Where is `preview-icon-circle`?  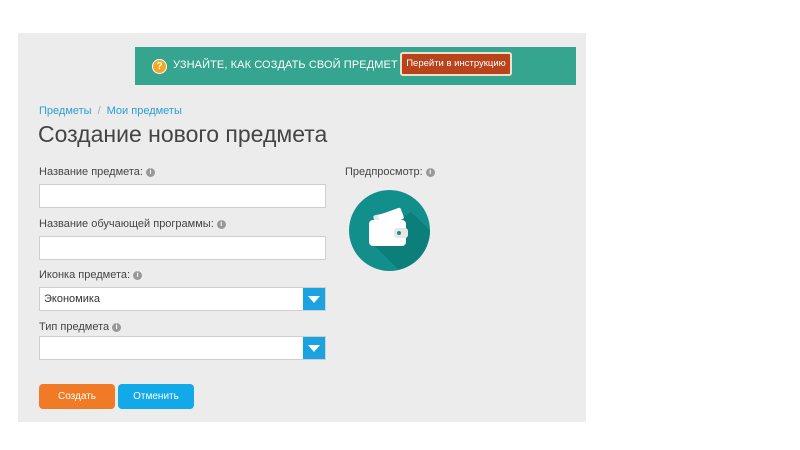 preview-icon-circle is located at coordinates (389, 230).